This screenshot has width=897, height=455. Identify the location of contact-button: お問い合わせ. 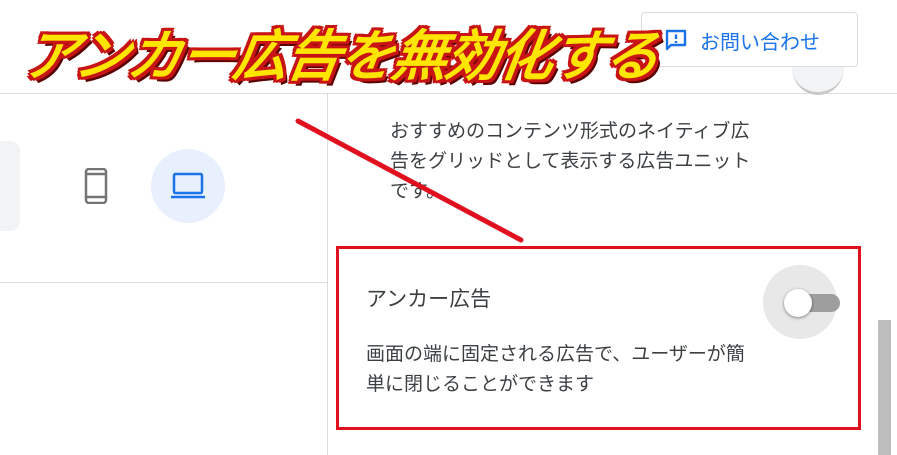
(749, 39).